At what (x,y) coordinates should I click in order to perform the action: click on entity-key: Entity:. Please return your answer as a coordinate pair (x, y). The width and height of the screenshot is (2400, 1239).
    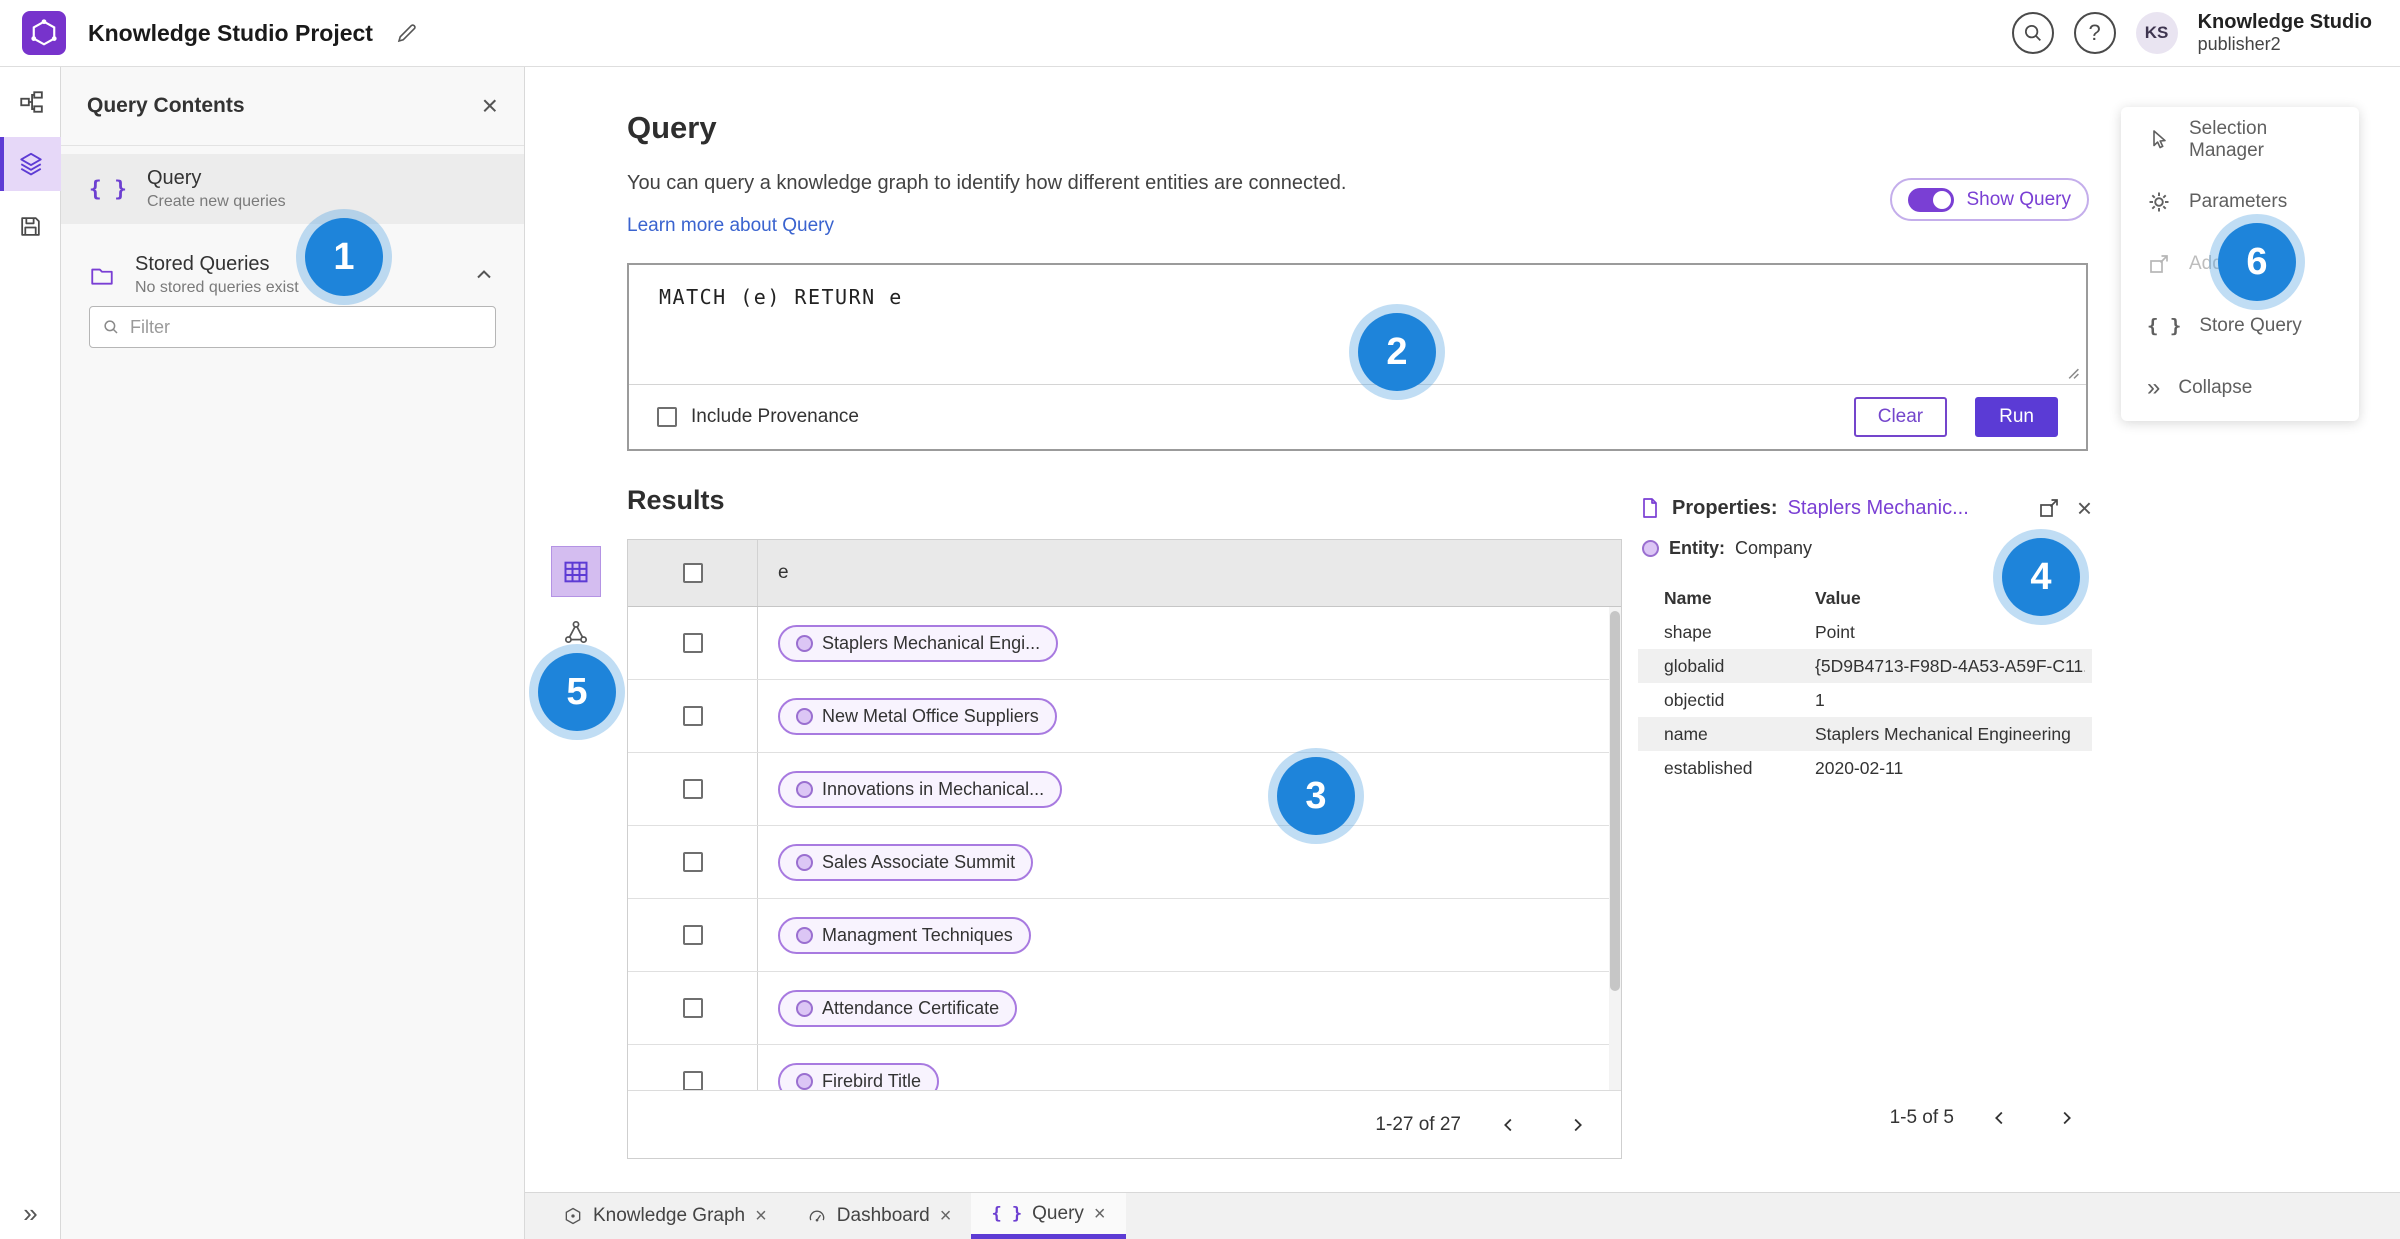
    Looking at the image, I should click on (1697, 548).